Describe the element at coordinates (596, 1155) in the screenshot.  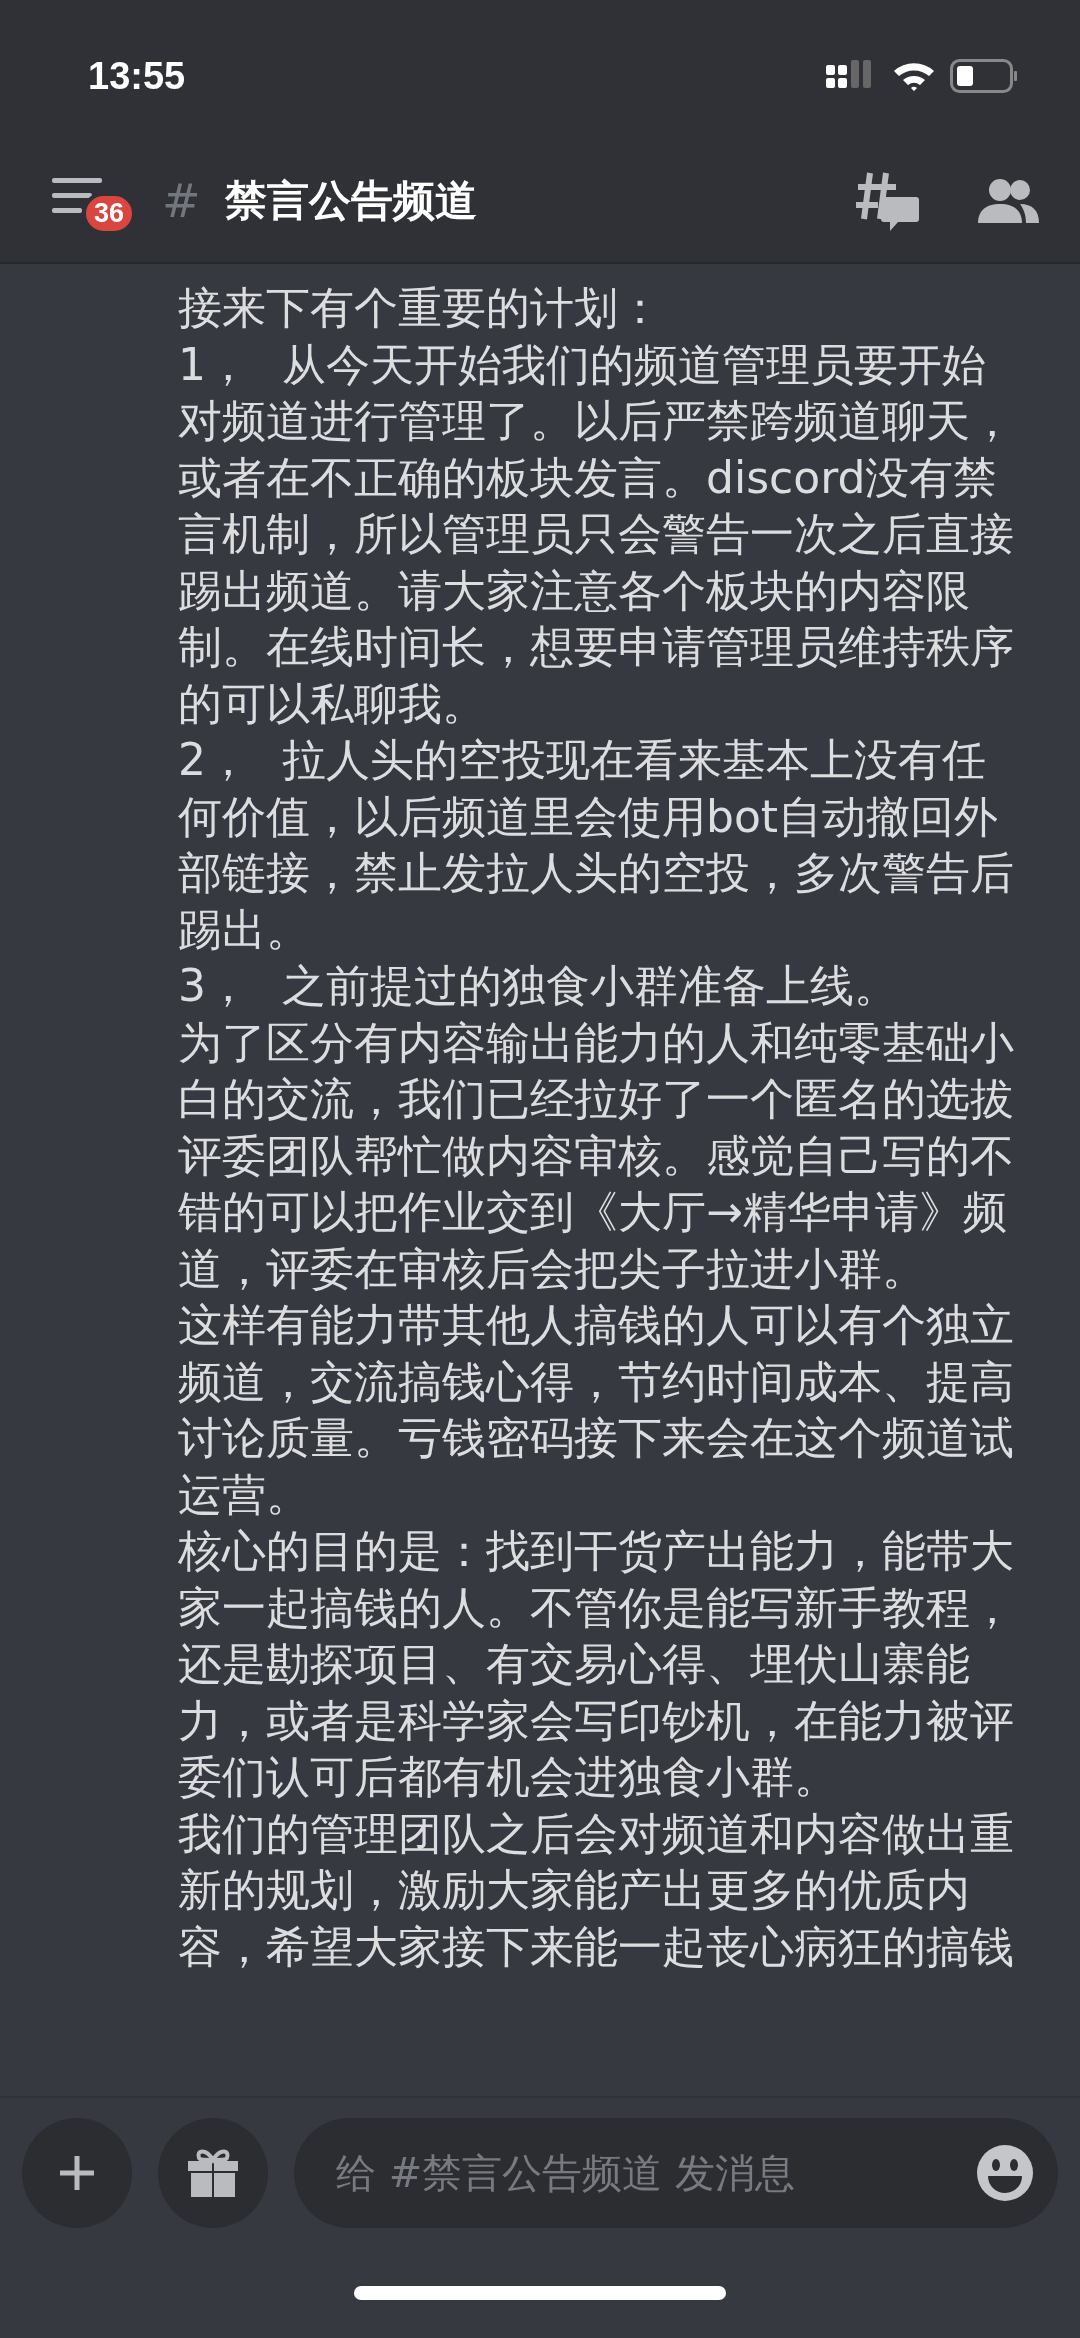
I see `message-text: 为了区分有内容输出能力的人和纯零基础小白的交流，我们已经拉好了一个匿名的选拔评委团队帮忙做内容审核。感觉自己写的不错的可以把作业交到《大厅→精华申请》频道，评委在审核后会把尖子拉进小群。` at that location.